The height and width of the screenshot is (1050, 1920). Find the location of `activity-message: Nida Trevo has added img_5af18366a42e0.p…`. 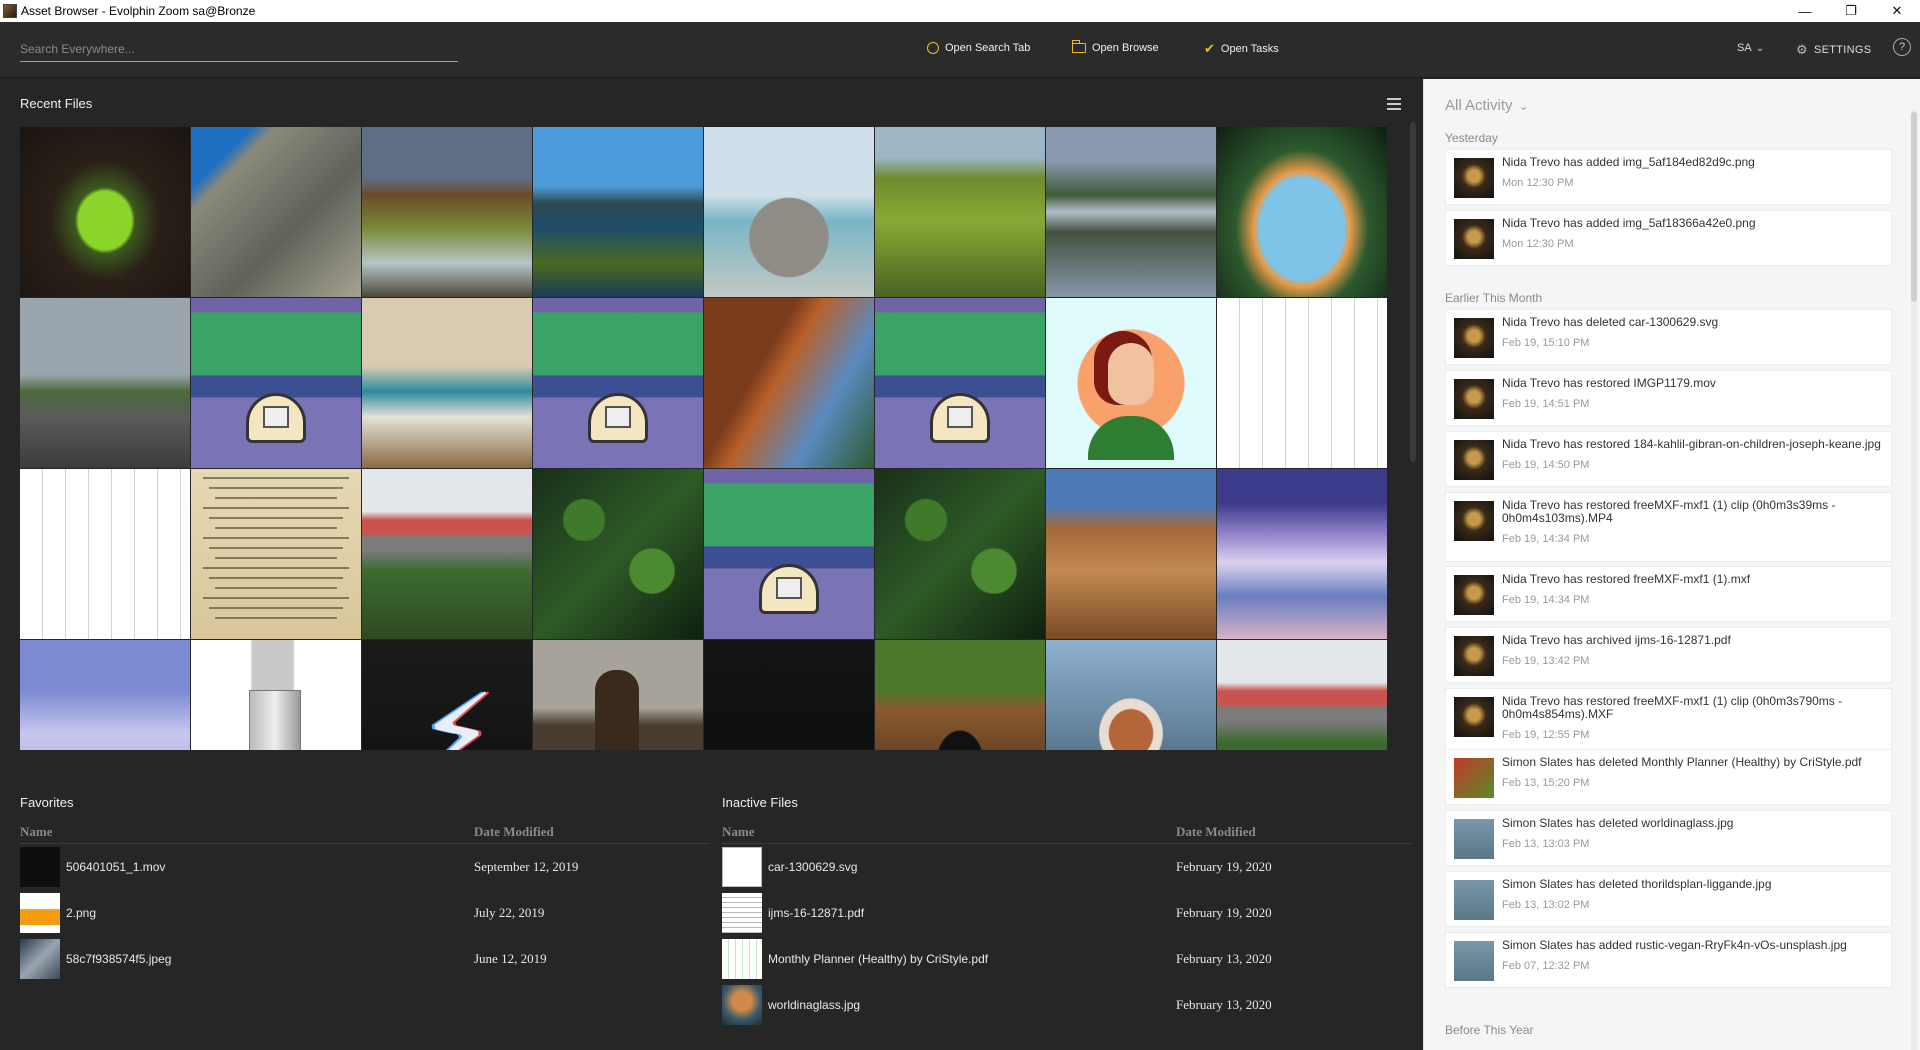

activity-message: Nida Trevo has added img_5af18366a42e0.p… is located at coordinates (1629, 223).